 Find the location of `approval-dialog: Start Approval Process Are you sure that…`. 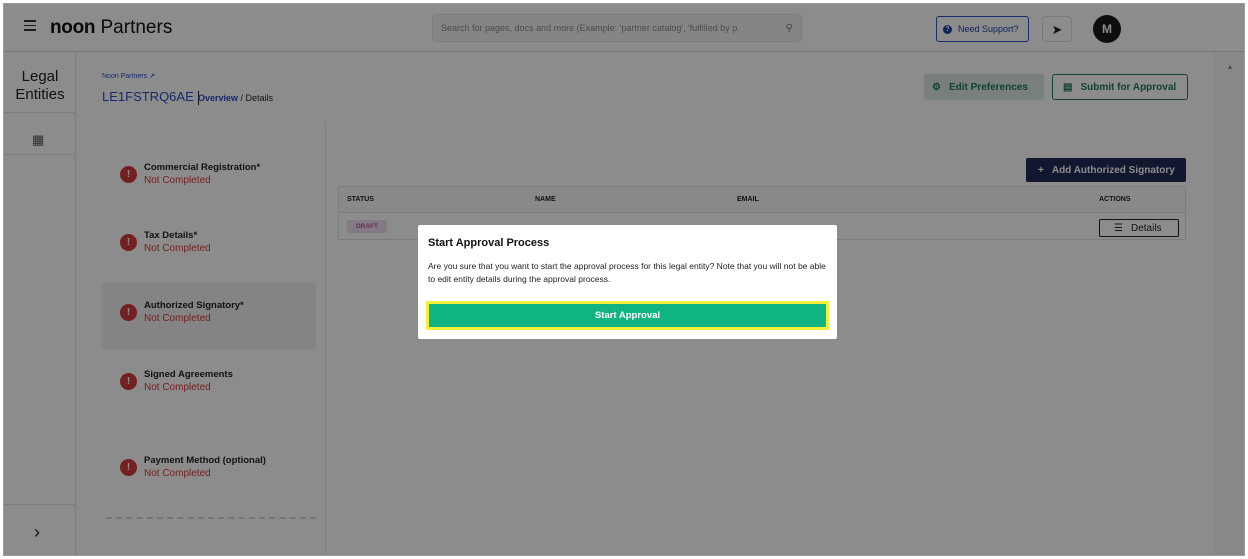

approval-dialog: Start Approval Process Are you sure that… is located at coordinates (627, 282).